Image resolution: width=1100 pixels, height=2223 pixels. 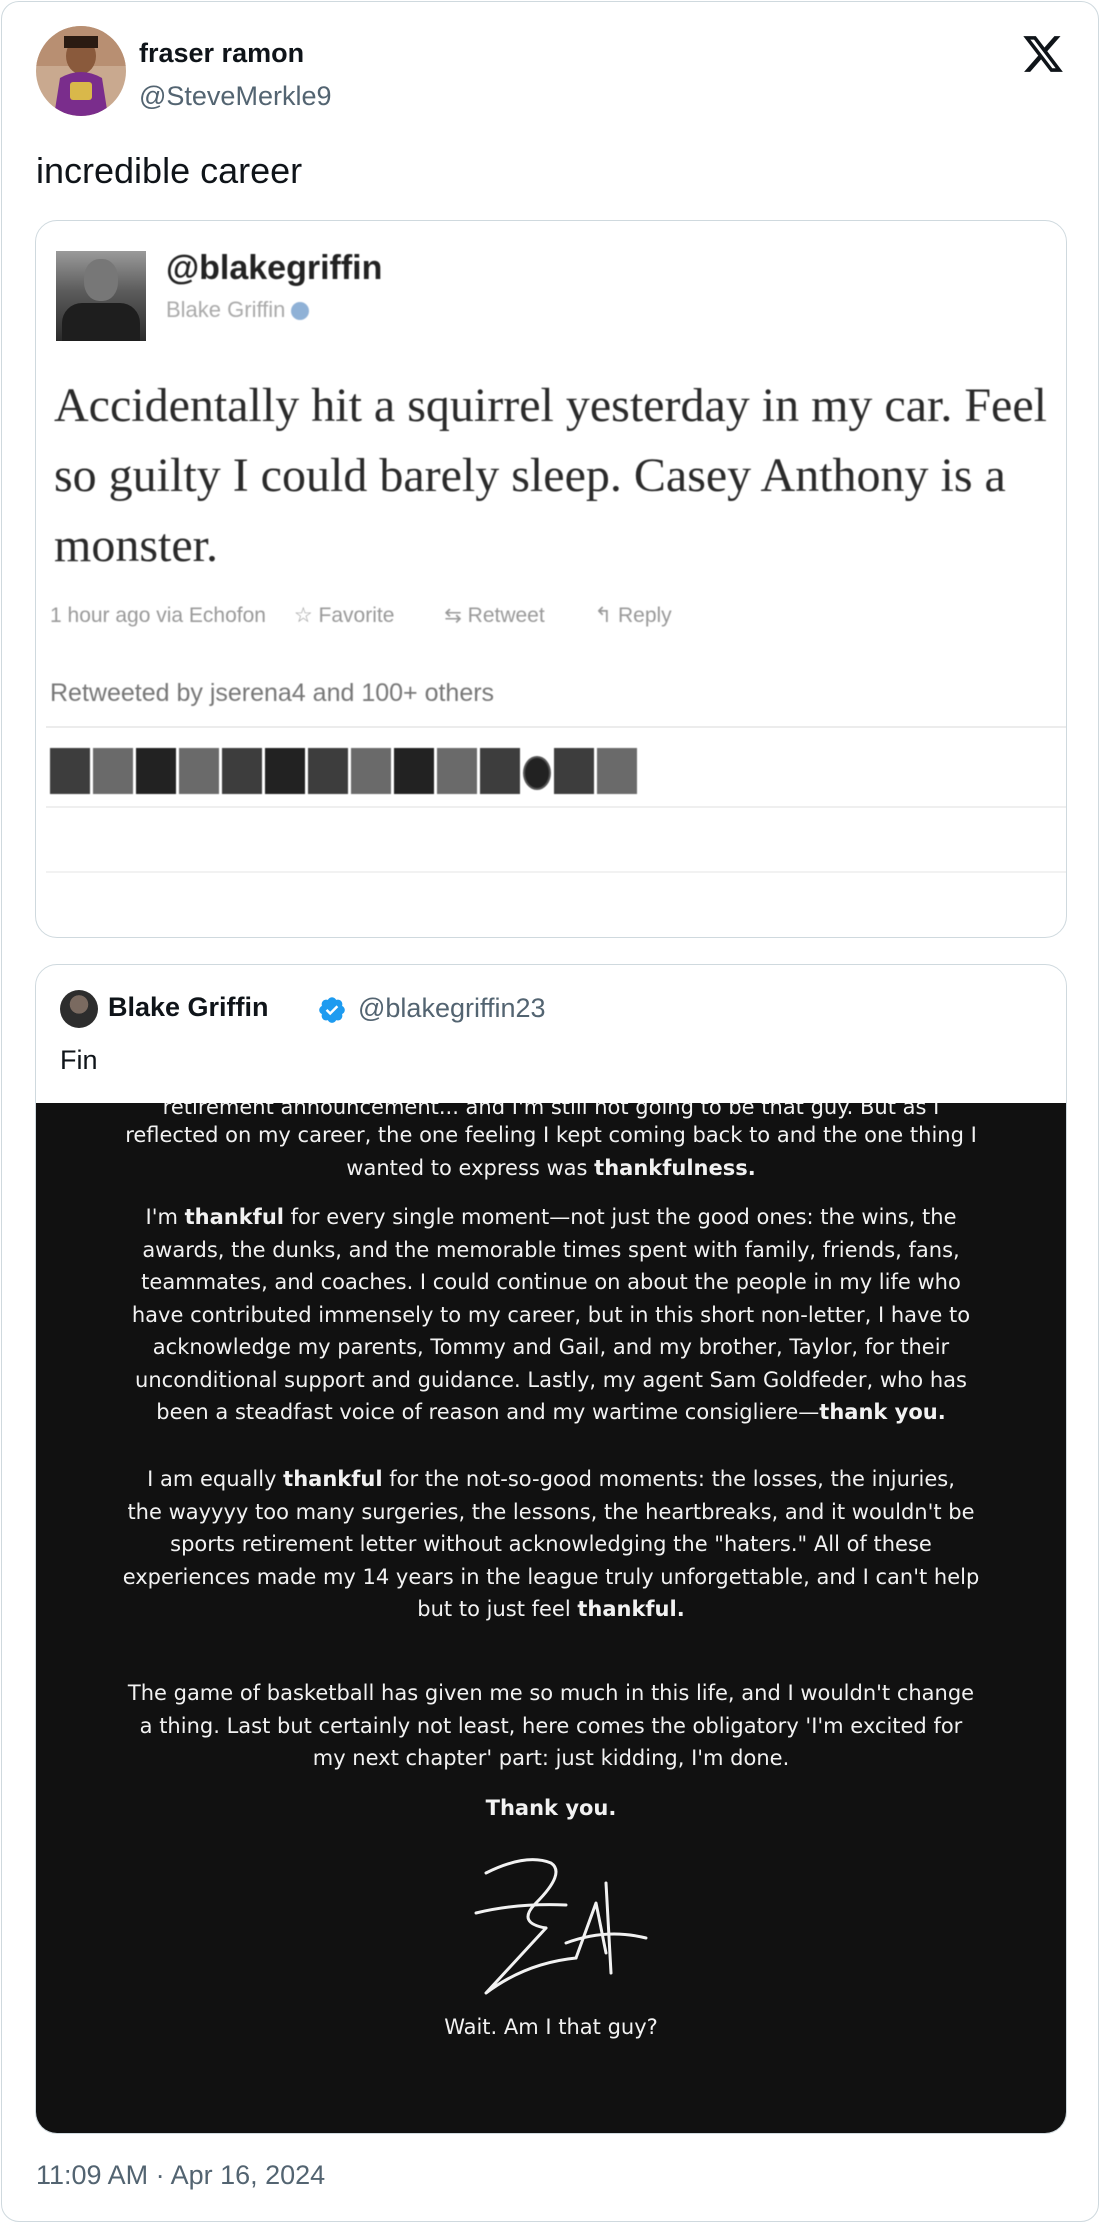 What do you see at coordinates (561, 1926) in the screenshot?
I see `signature-image` at bounding box center [561, 1926].